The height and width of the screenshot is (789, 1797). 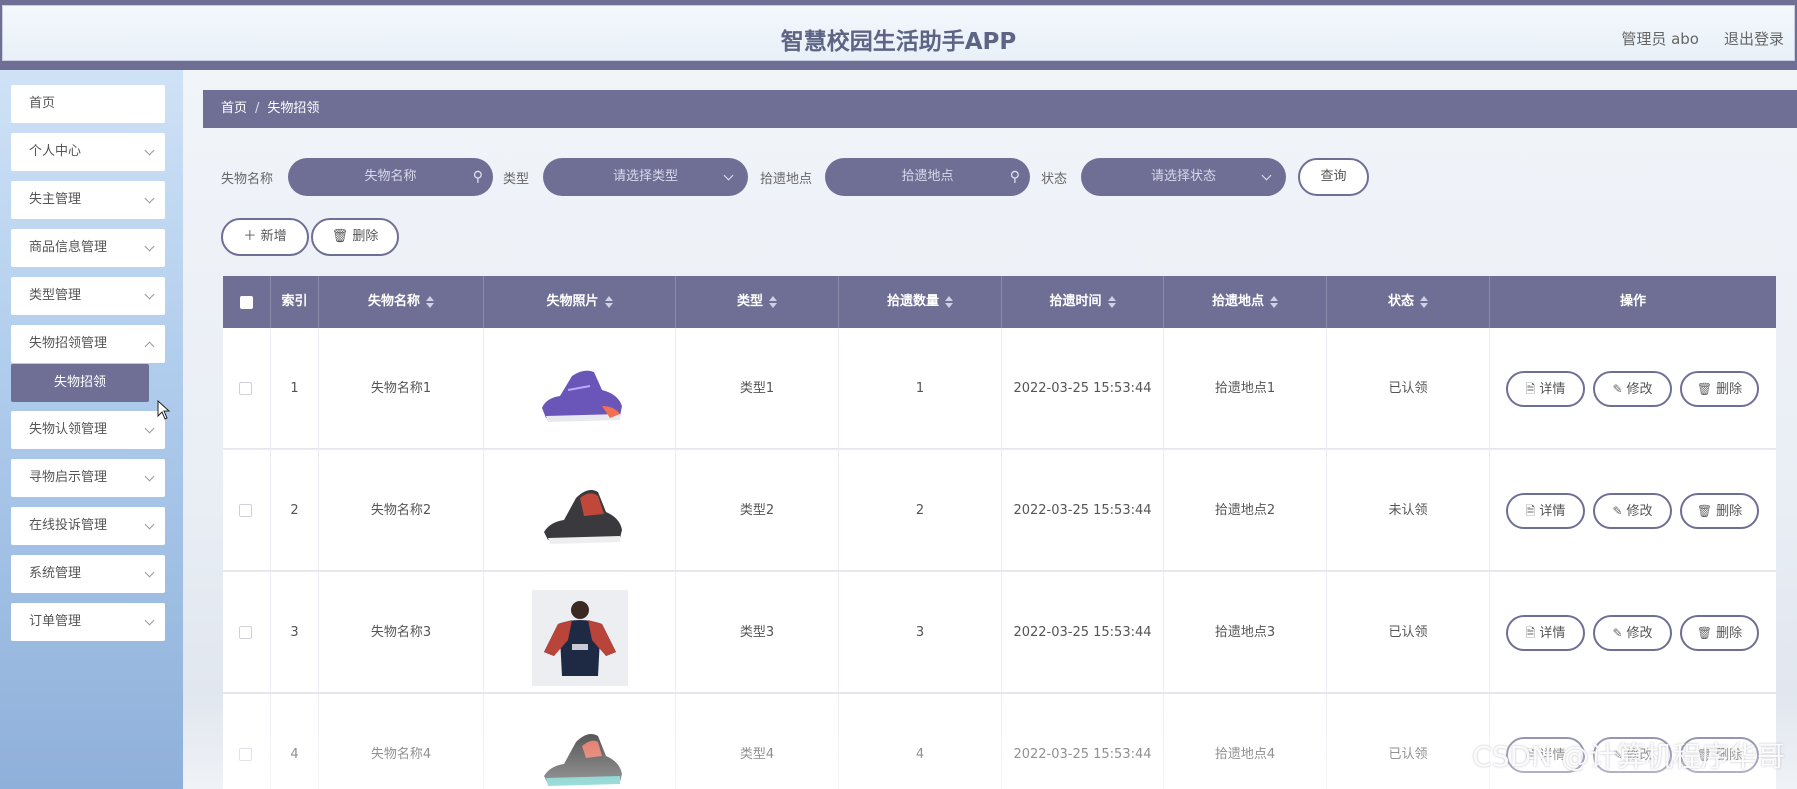 I want to click on sidebar-item-label: 失物认领管理, so click(x=68, y=429).